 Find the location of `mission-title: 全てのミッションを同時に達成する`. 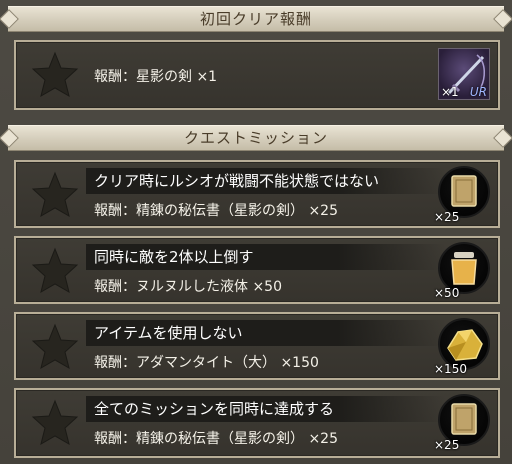

mission-title: 全てのミッションを同時に達成する is located at coordinates (266, 409).